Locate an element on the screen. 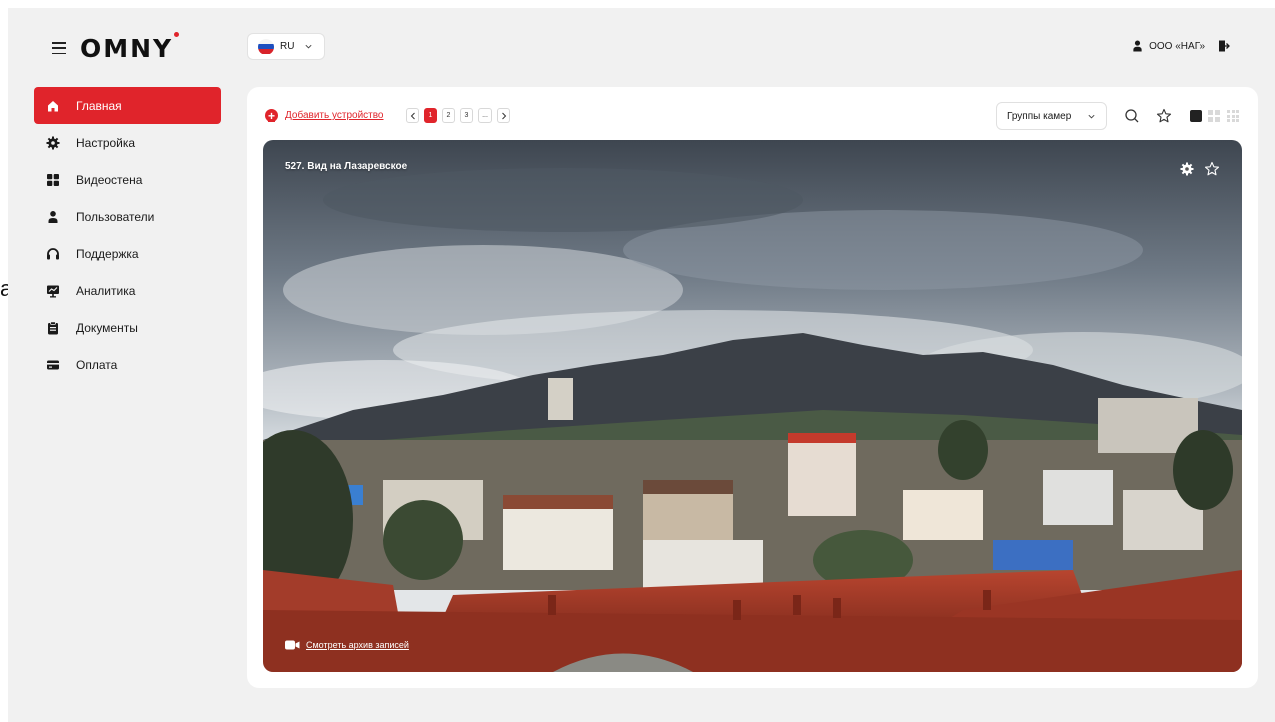 This screenshot has height=722, width=1275. card-icon is located at coordinates (53, 365).